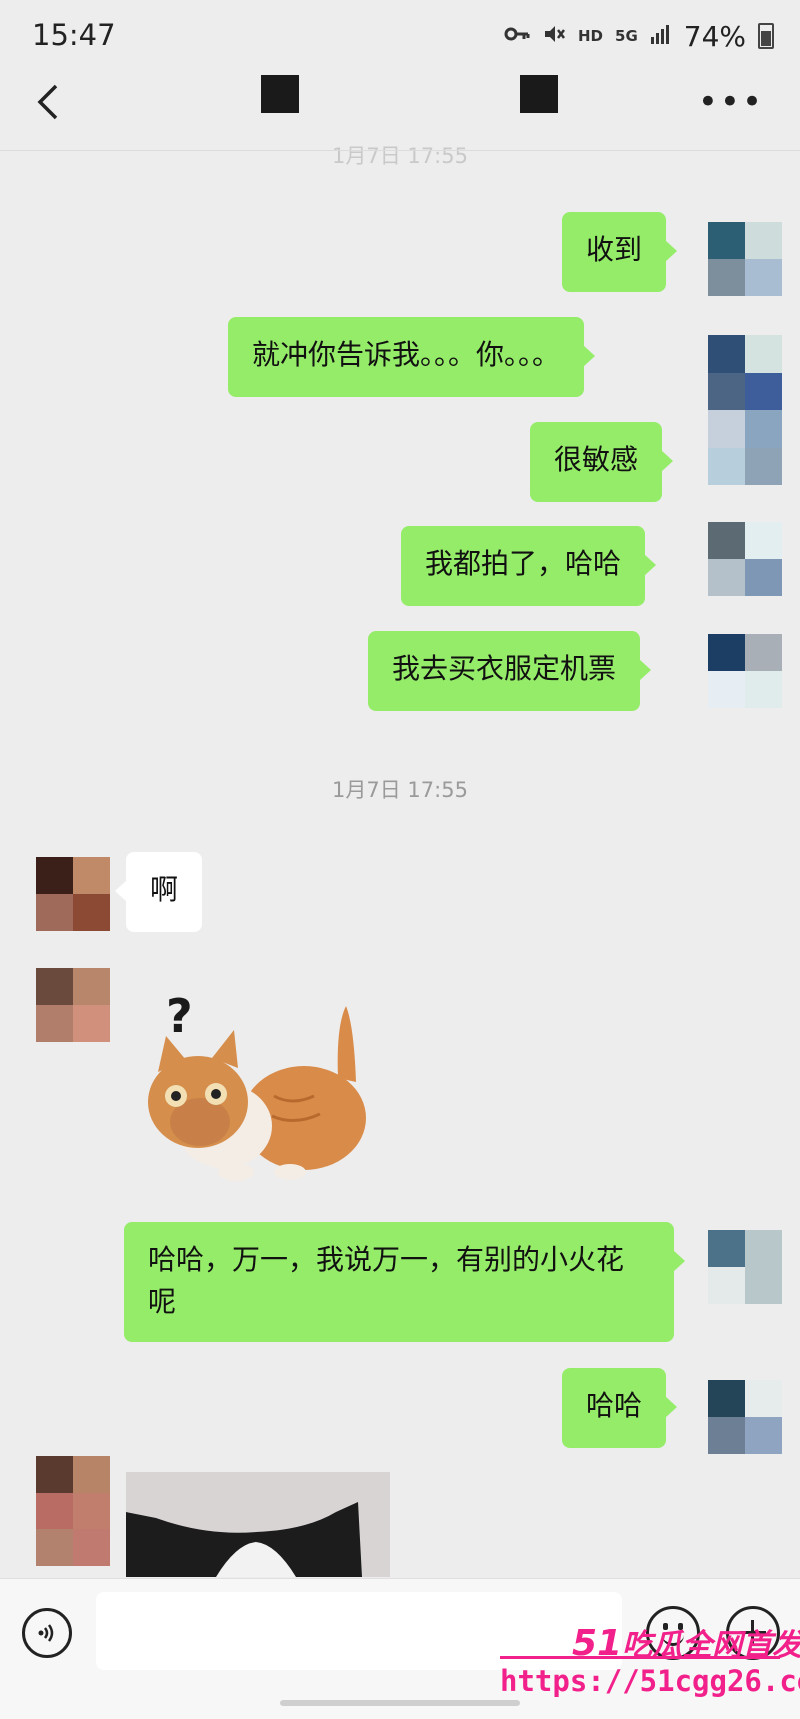 The height and width of the screenshot is (1719, 800). Describe the element at coordinates (400, 790) in the screenshot. I see `timestamp: 1月7日 17:55` at that location.